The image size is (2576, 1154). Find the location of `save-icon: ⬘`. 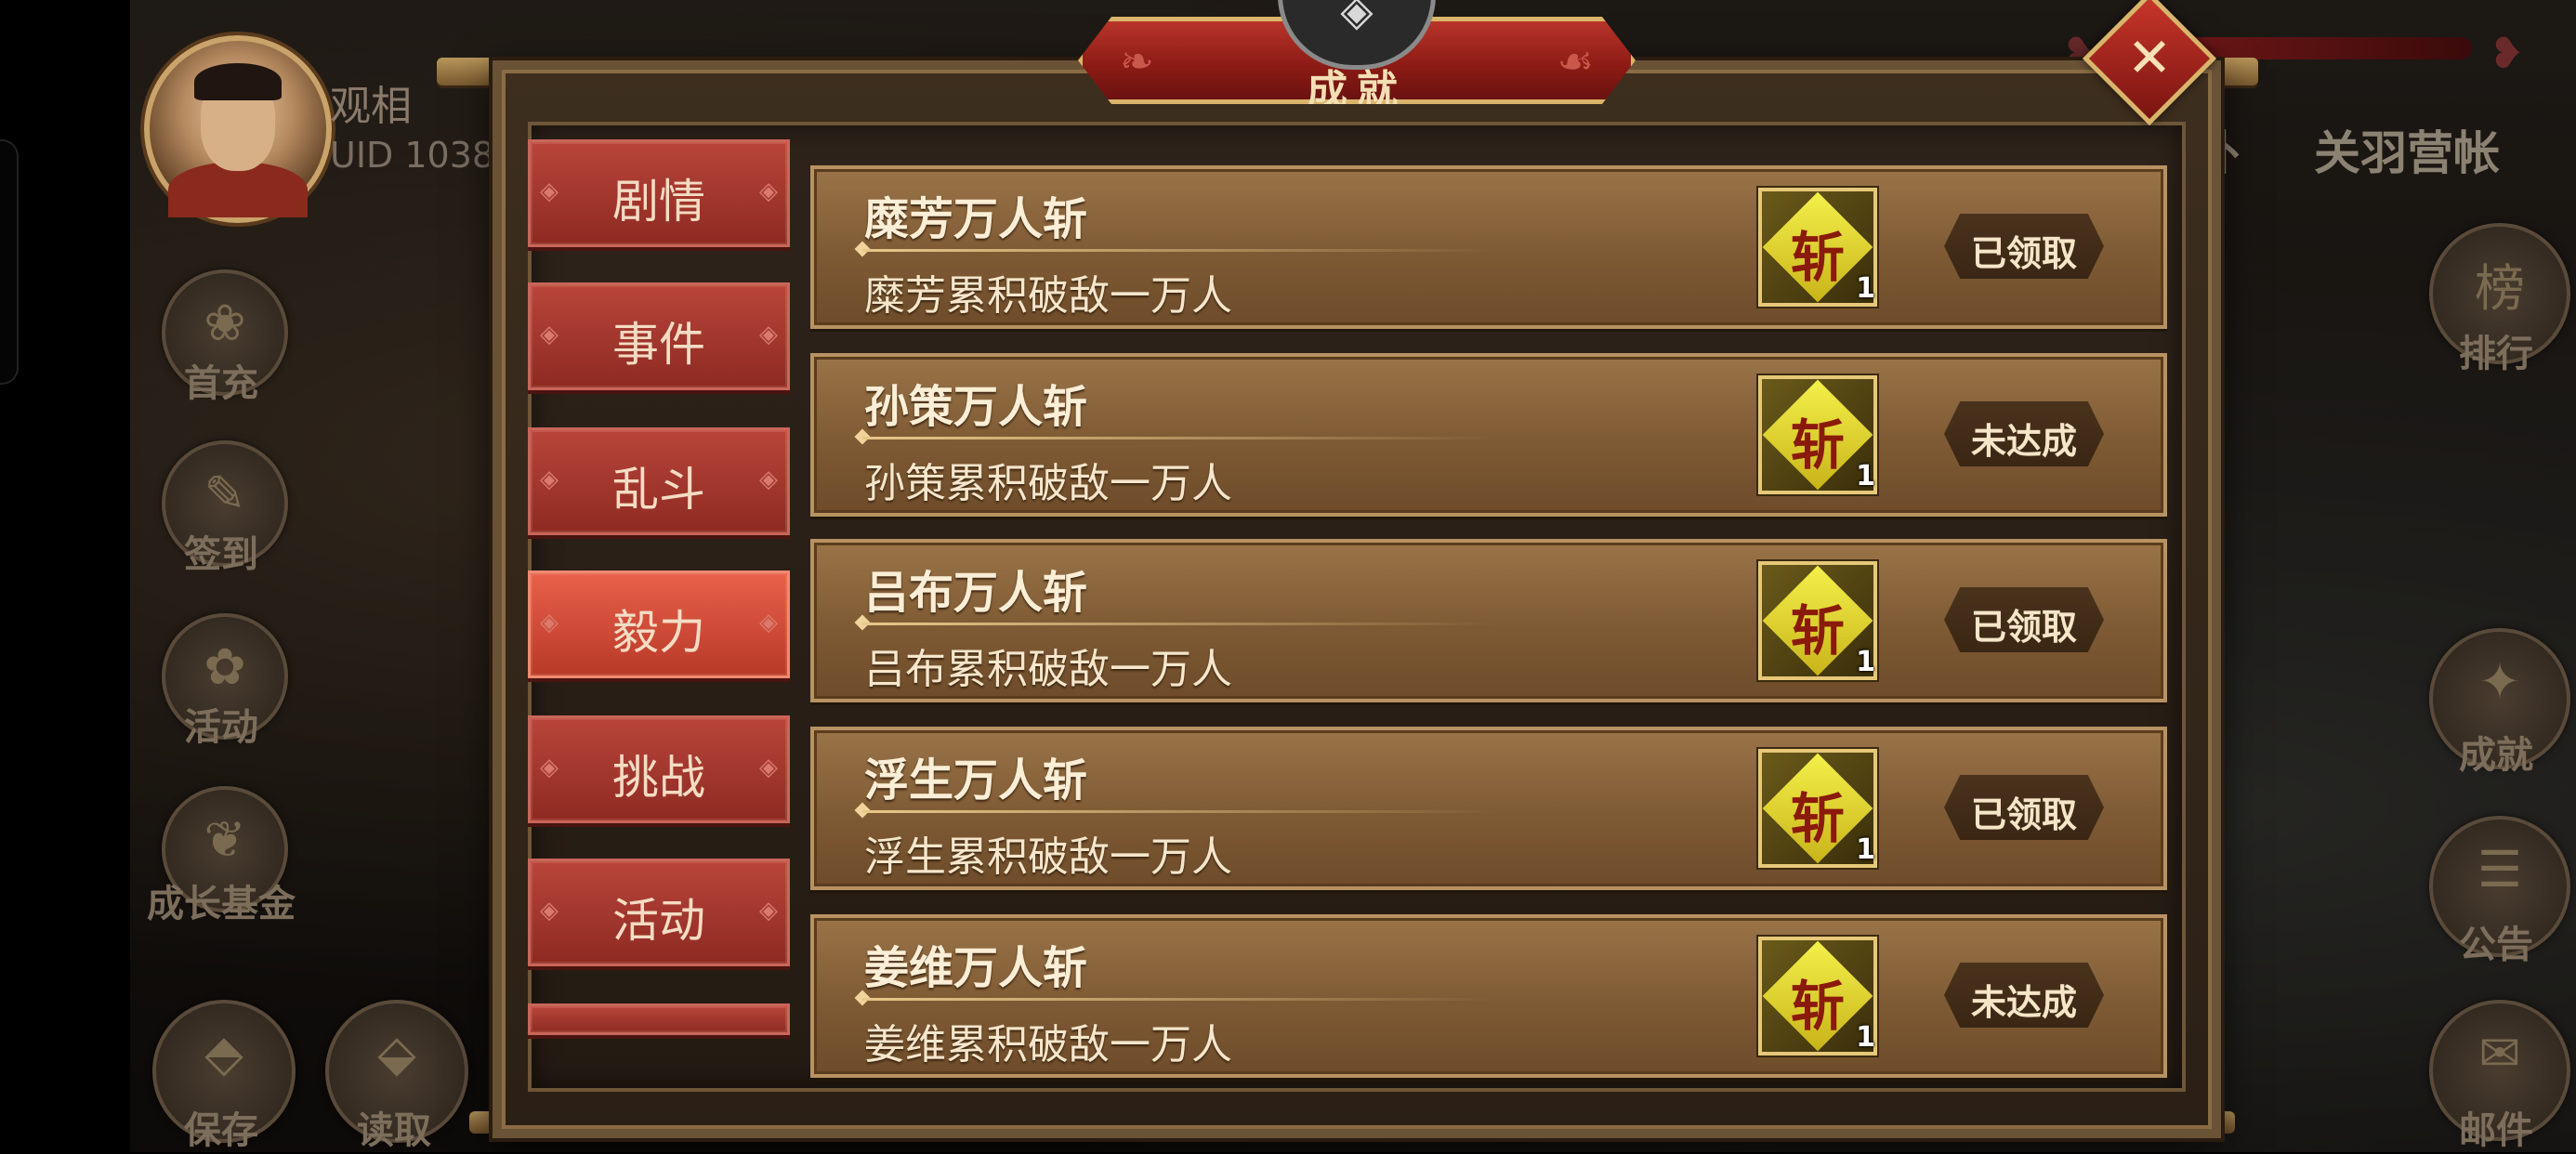

save-icon: ⬘ is located at coordinates (223, 1053).